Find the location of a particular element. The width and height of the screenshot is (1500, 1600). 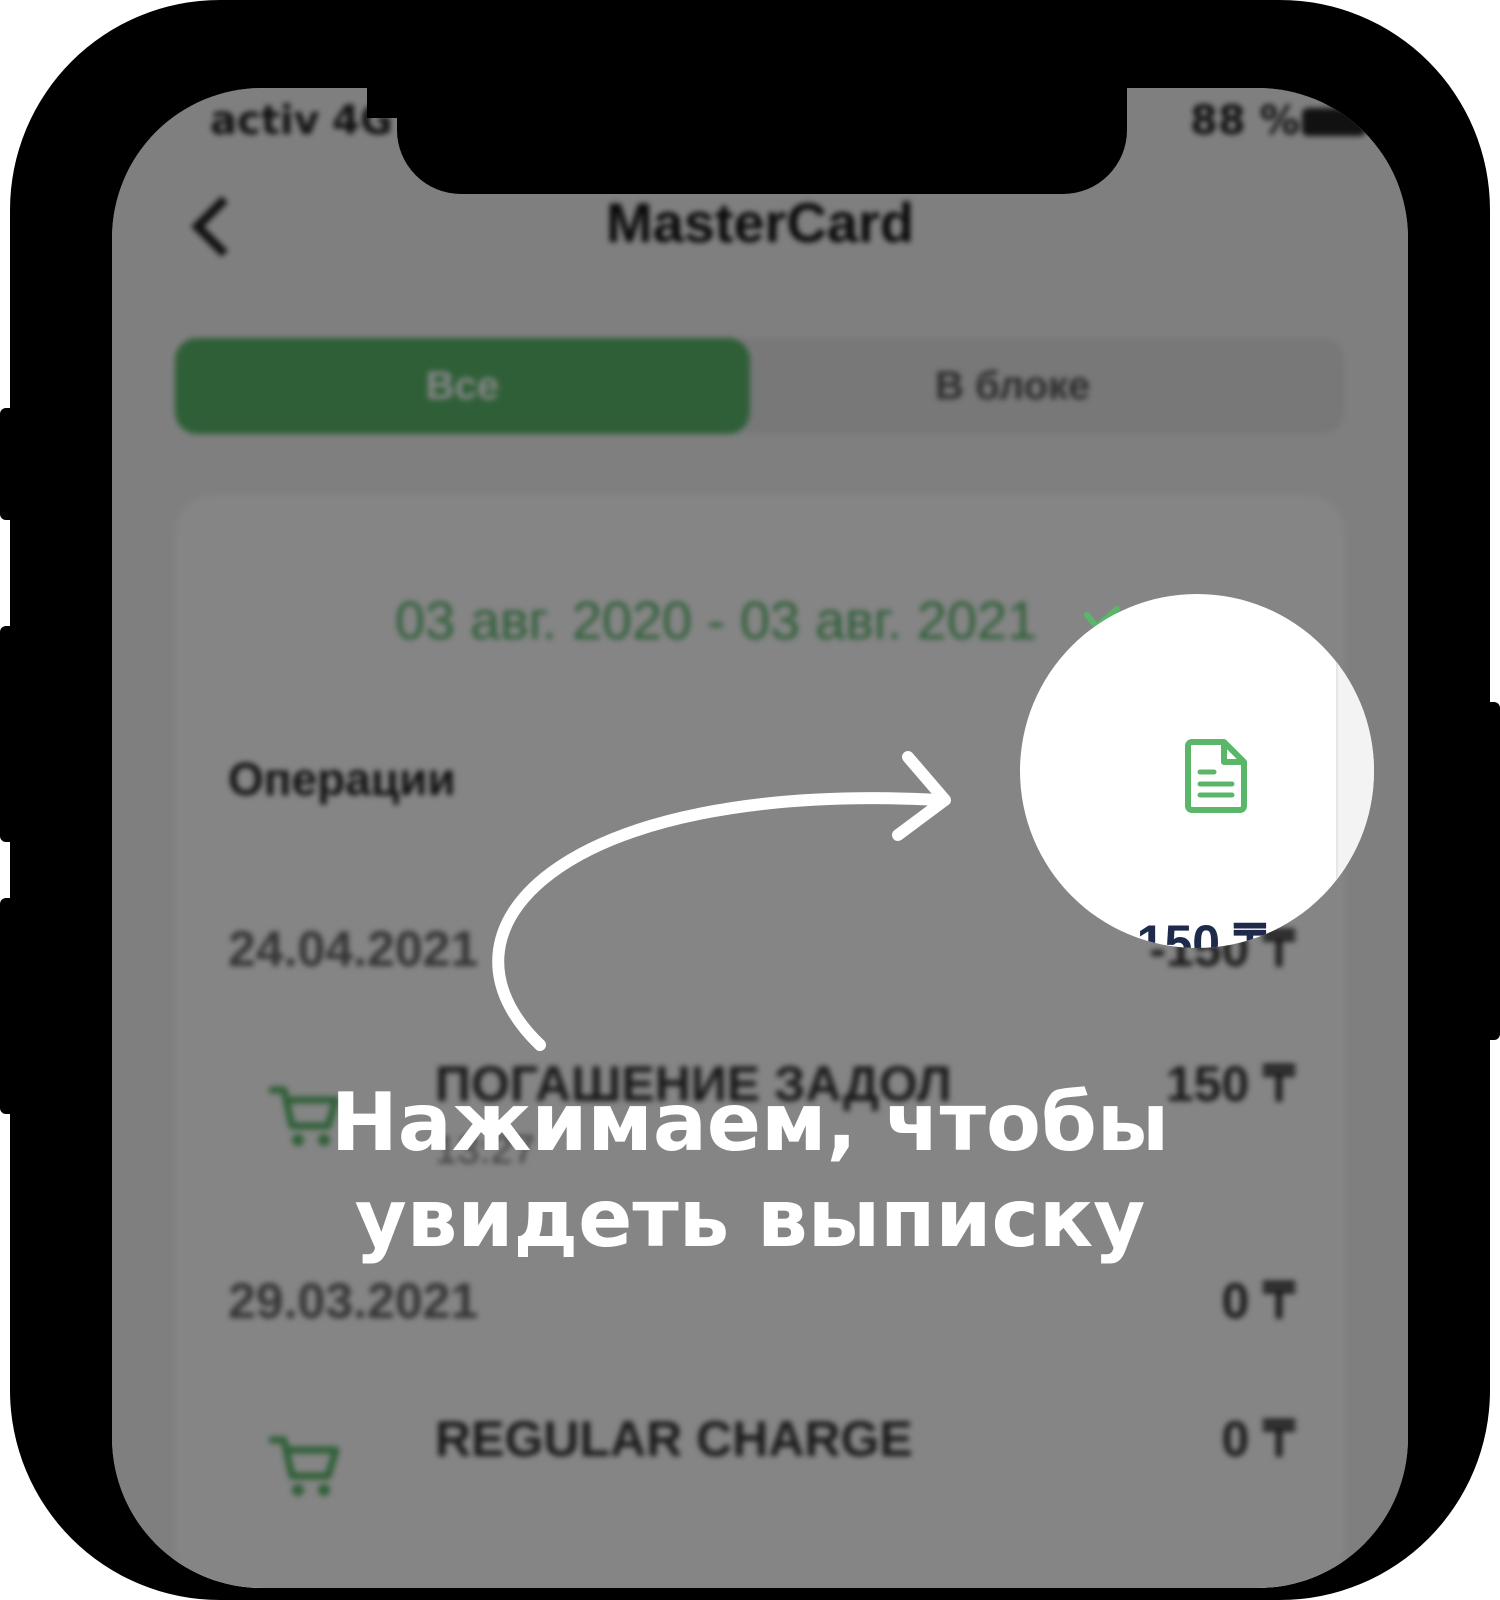

pointer-arrow is located at coordinates (721, 901).